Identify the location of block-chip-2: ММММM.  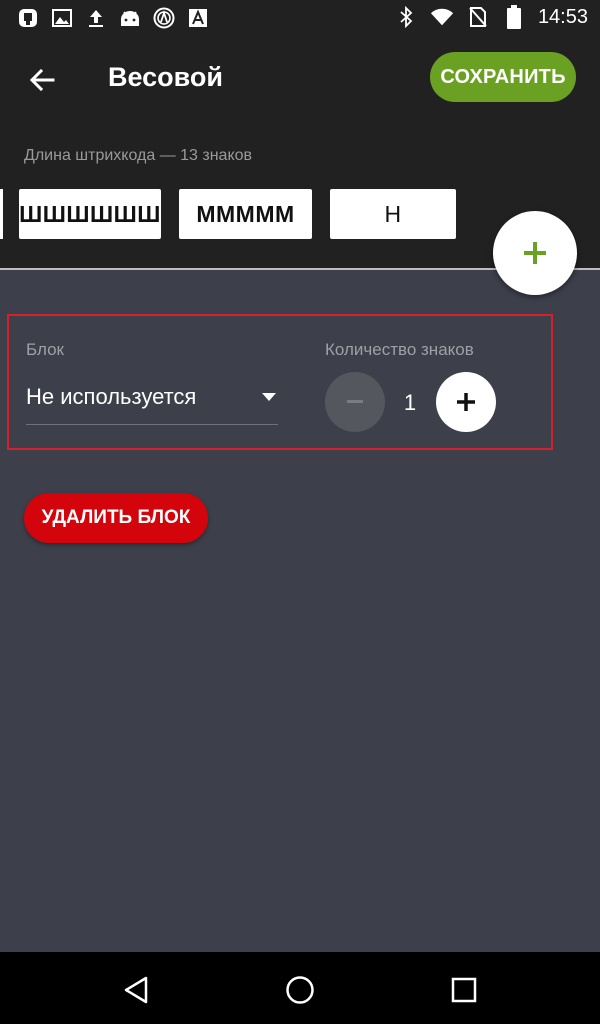
(245, 214).